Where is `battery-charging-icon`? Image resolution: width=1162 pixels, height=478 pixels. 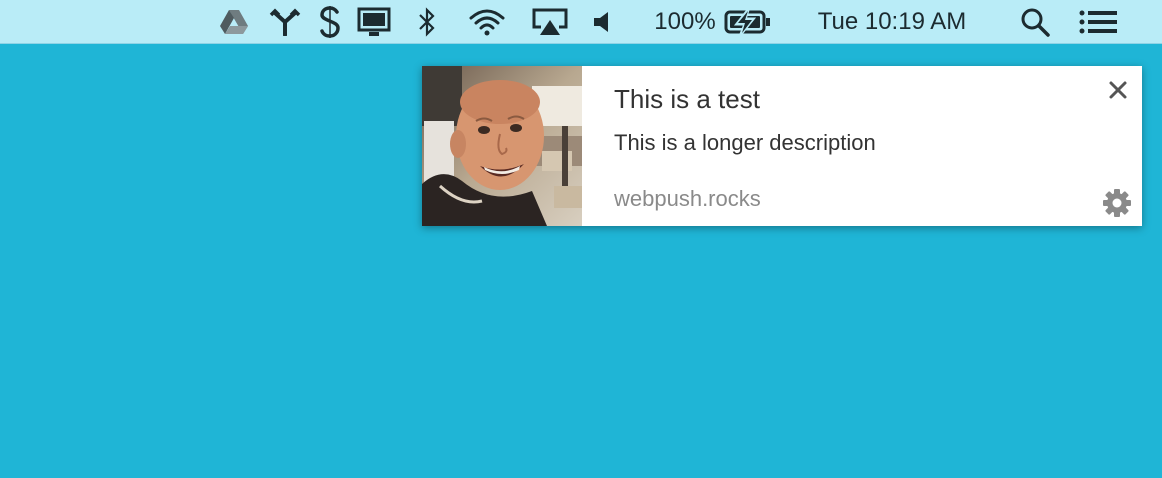 battery-charging-icon is located at coordinates (747, 22).